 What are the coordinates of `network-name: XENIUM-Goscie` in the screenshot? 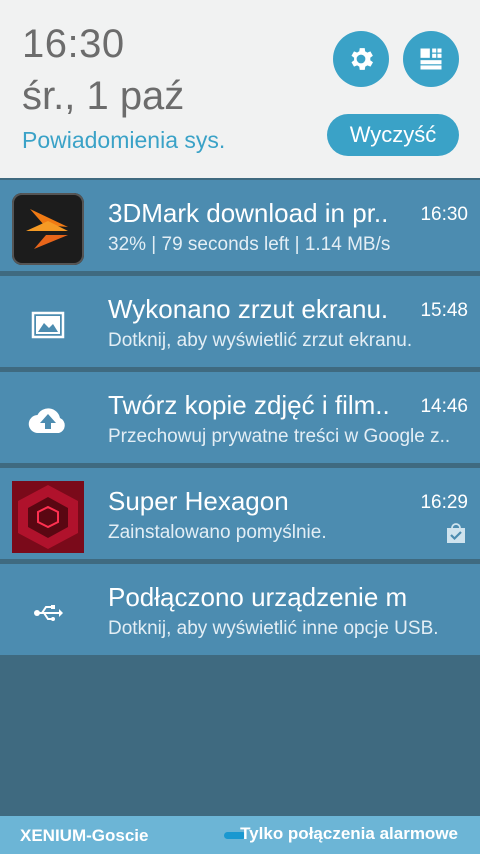 It's located at (84, 835).